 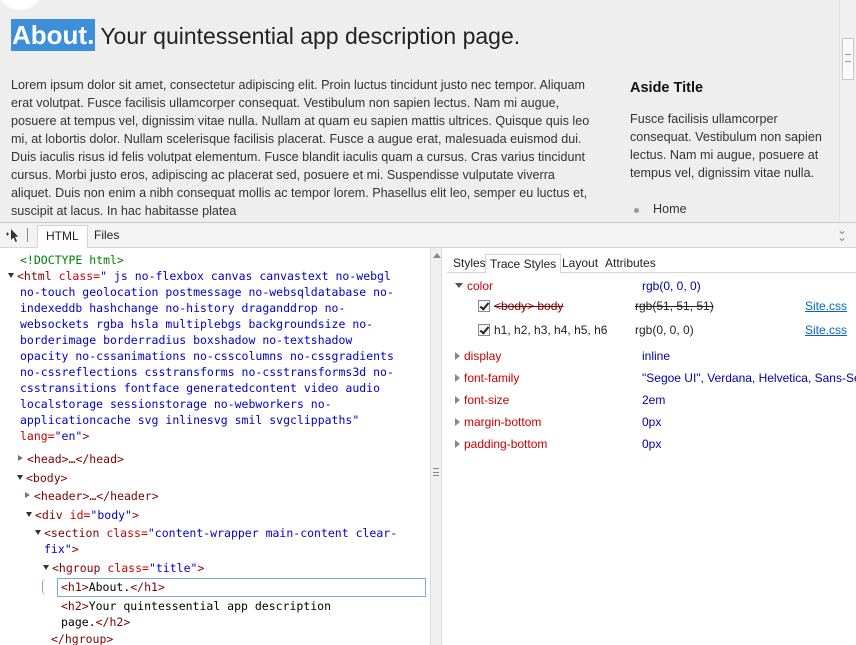 What do you see at coordinates (113, 622) in the screenshot?
I see `tag-h2-close: </h2>` at bounding box center [113, 622].